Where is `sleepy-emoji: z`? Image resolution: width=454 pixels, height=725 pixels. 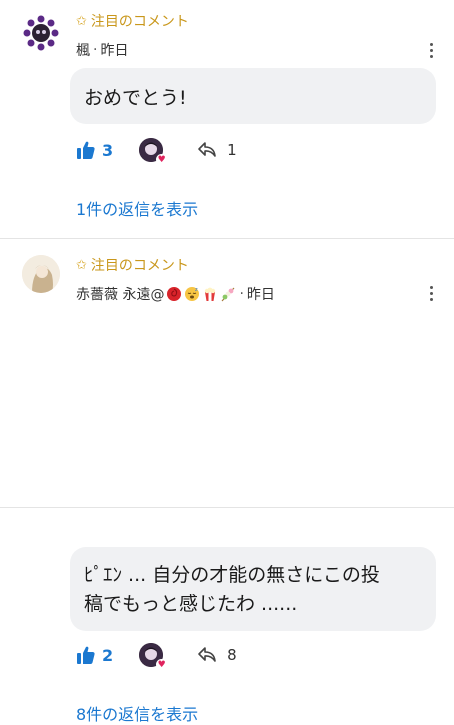
sleepy-emoji: z is located at coordinates (192, 294).